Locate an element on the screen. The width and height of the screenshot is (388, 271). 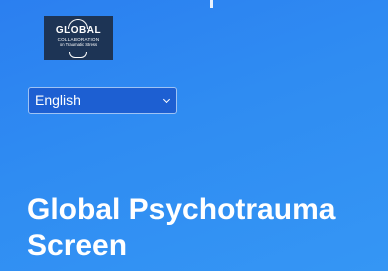
logo-line-3: on Traumatic Stress is located at coordinates (78, 44).